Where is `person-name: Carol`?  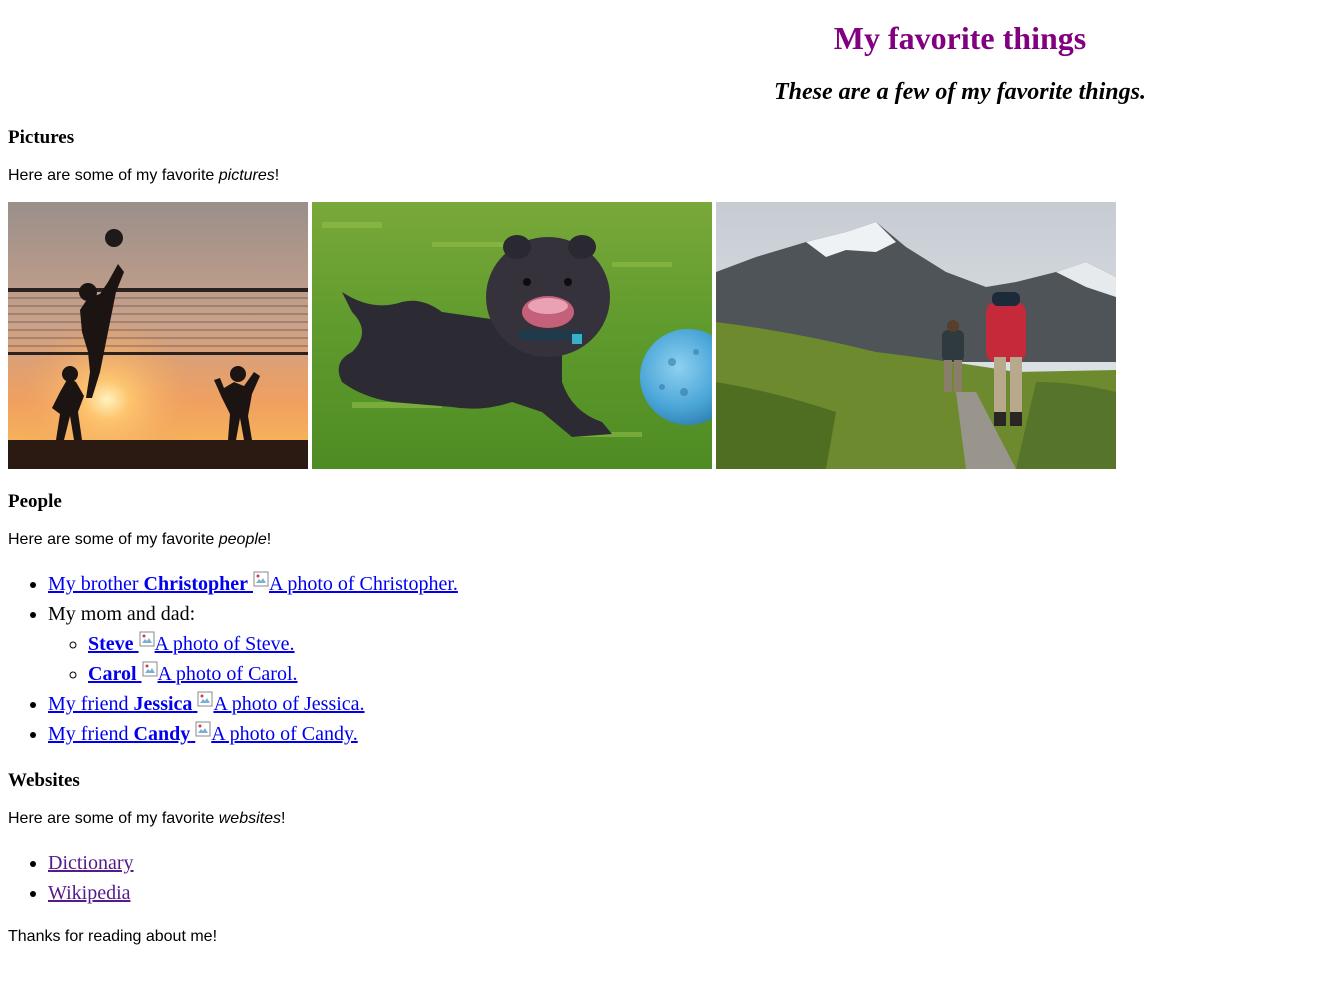 person-name: Carol is located at coordinates (112, 674).